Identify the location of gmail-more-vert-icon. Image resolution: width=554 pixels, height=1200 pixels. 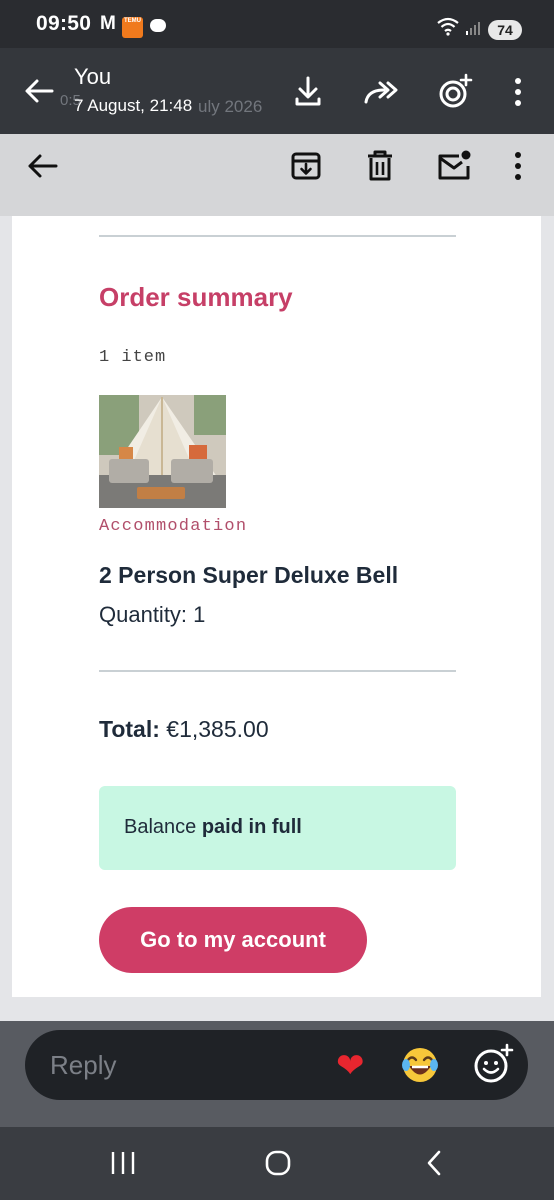
(518, 166).